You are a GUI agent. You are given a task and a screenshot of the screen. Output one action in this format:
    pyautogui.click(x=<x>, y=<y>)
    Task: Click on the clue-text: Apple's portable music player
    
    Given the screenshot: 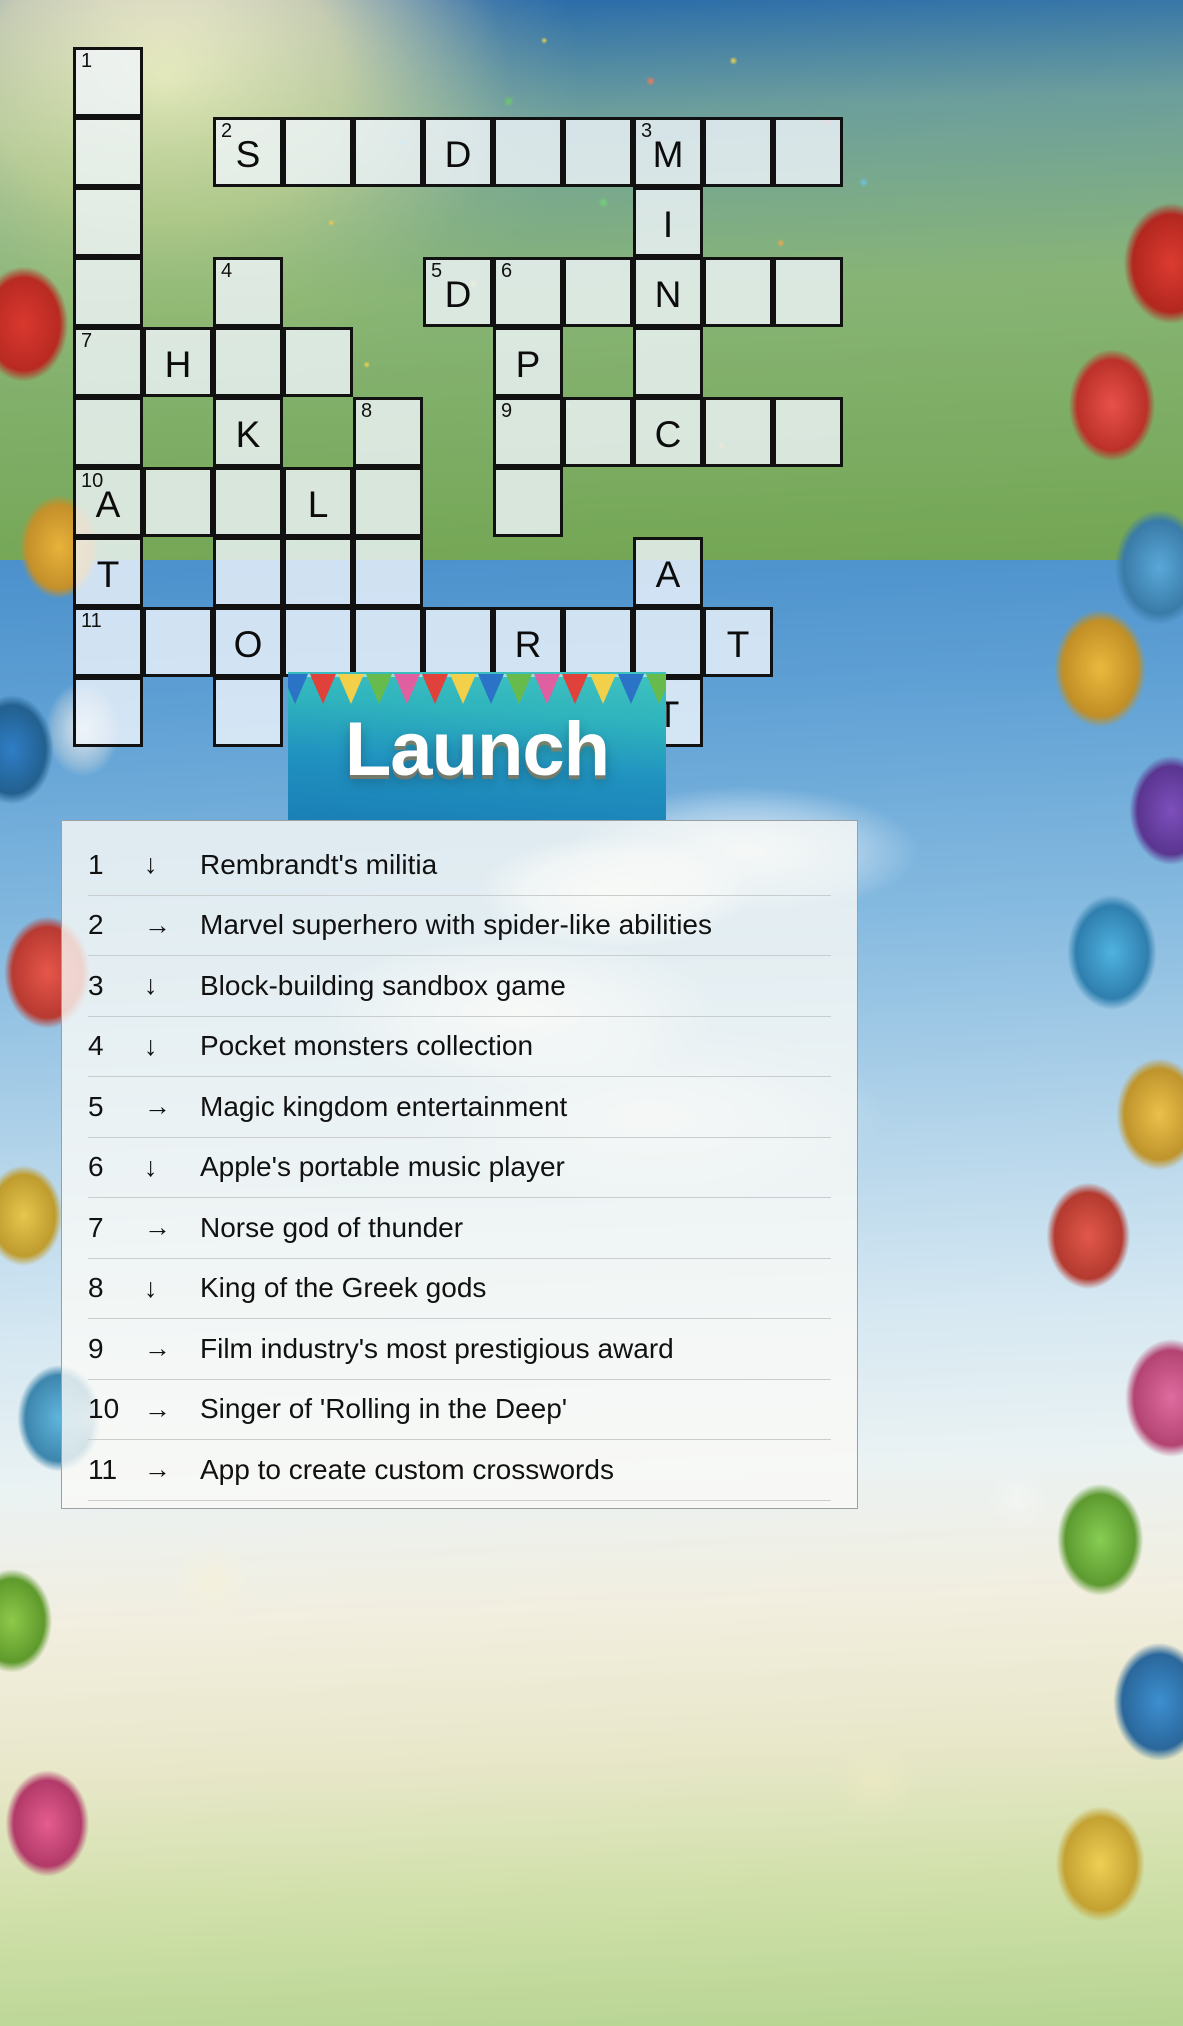 What is the action you would take?
    pyautogui.click(x=382, y=1167)
    